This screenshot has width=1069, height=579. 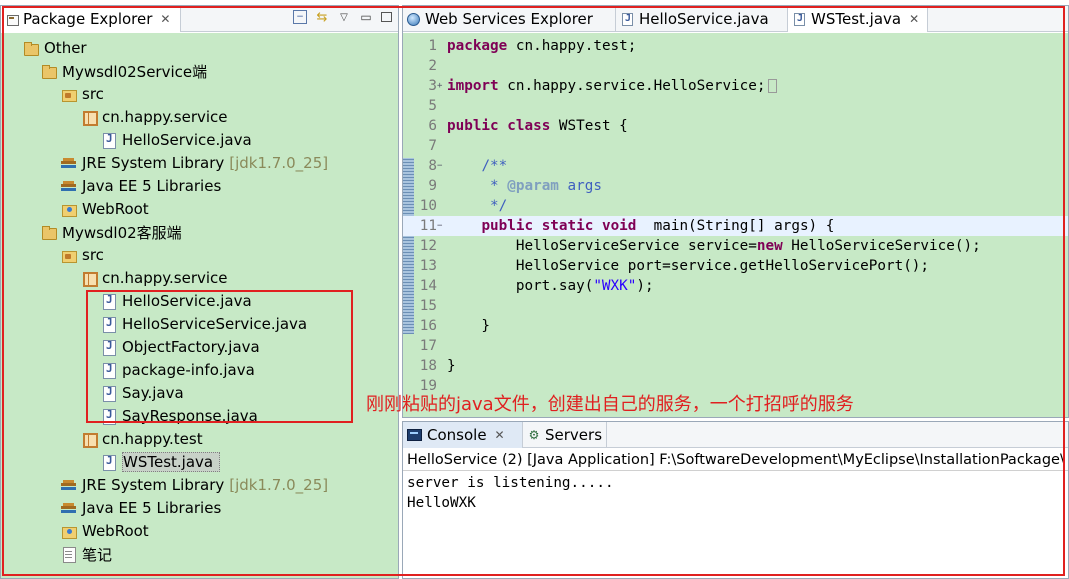 What do you see at coordinates (93, 255) in the screenshot?
I see `tree-item-label: src` at bounding box center [93, 255].